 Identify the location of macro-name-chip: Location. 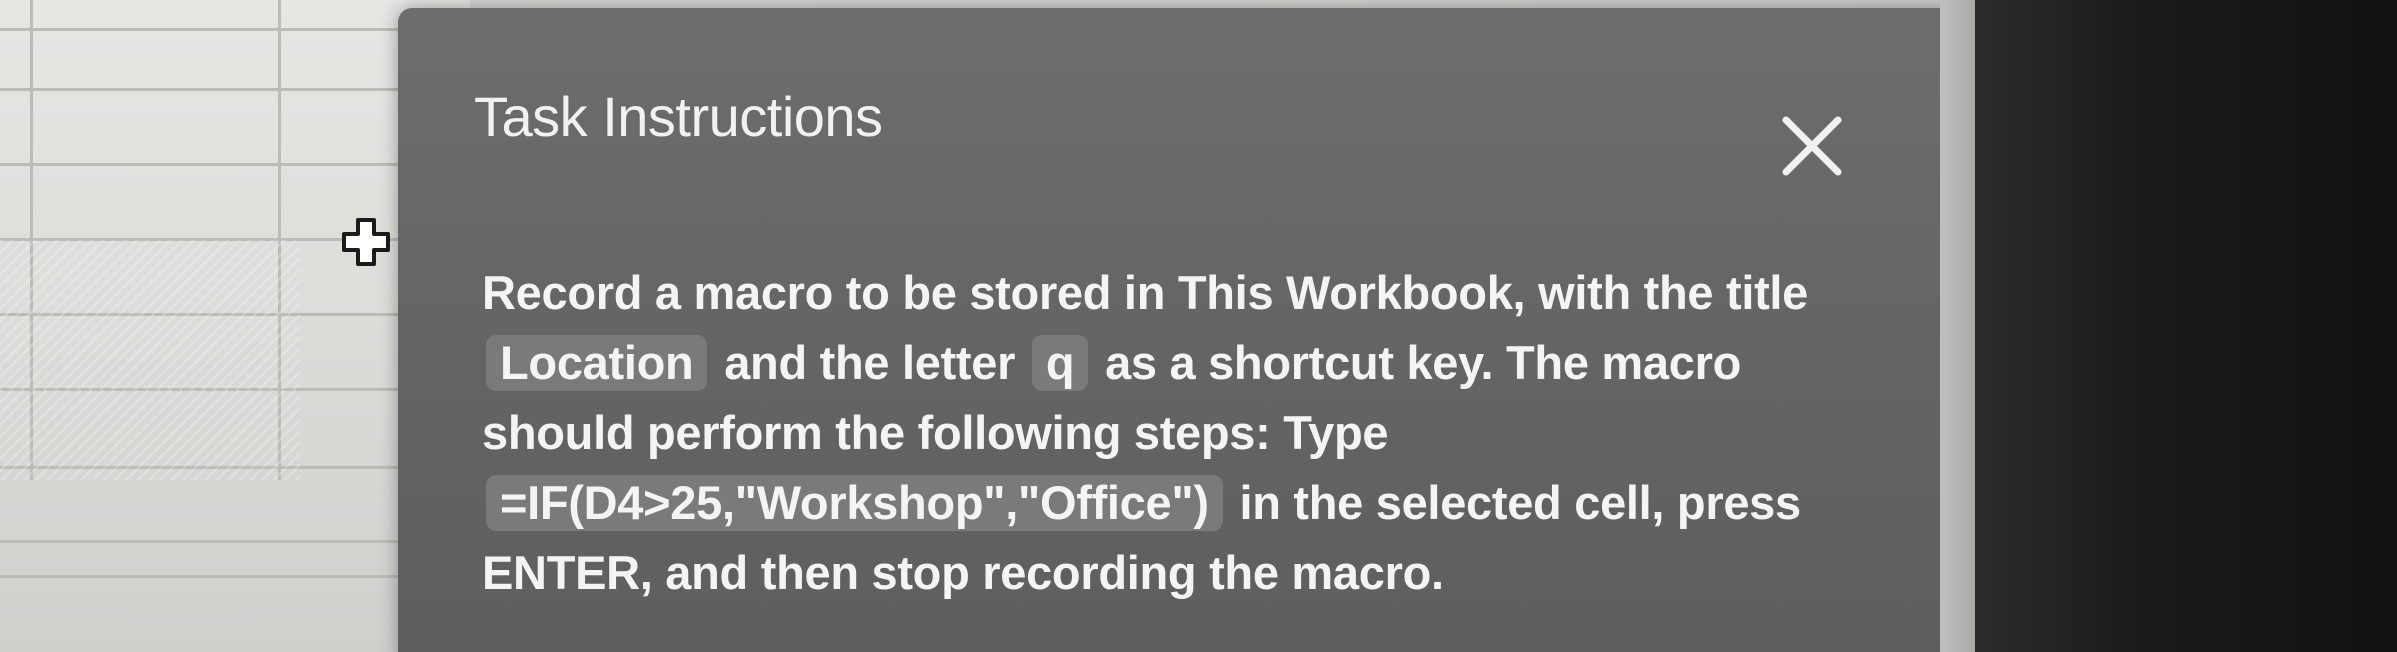
(597, 363).